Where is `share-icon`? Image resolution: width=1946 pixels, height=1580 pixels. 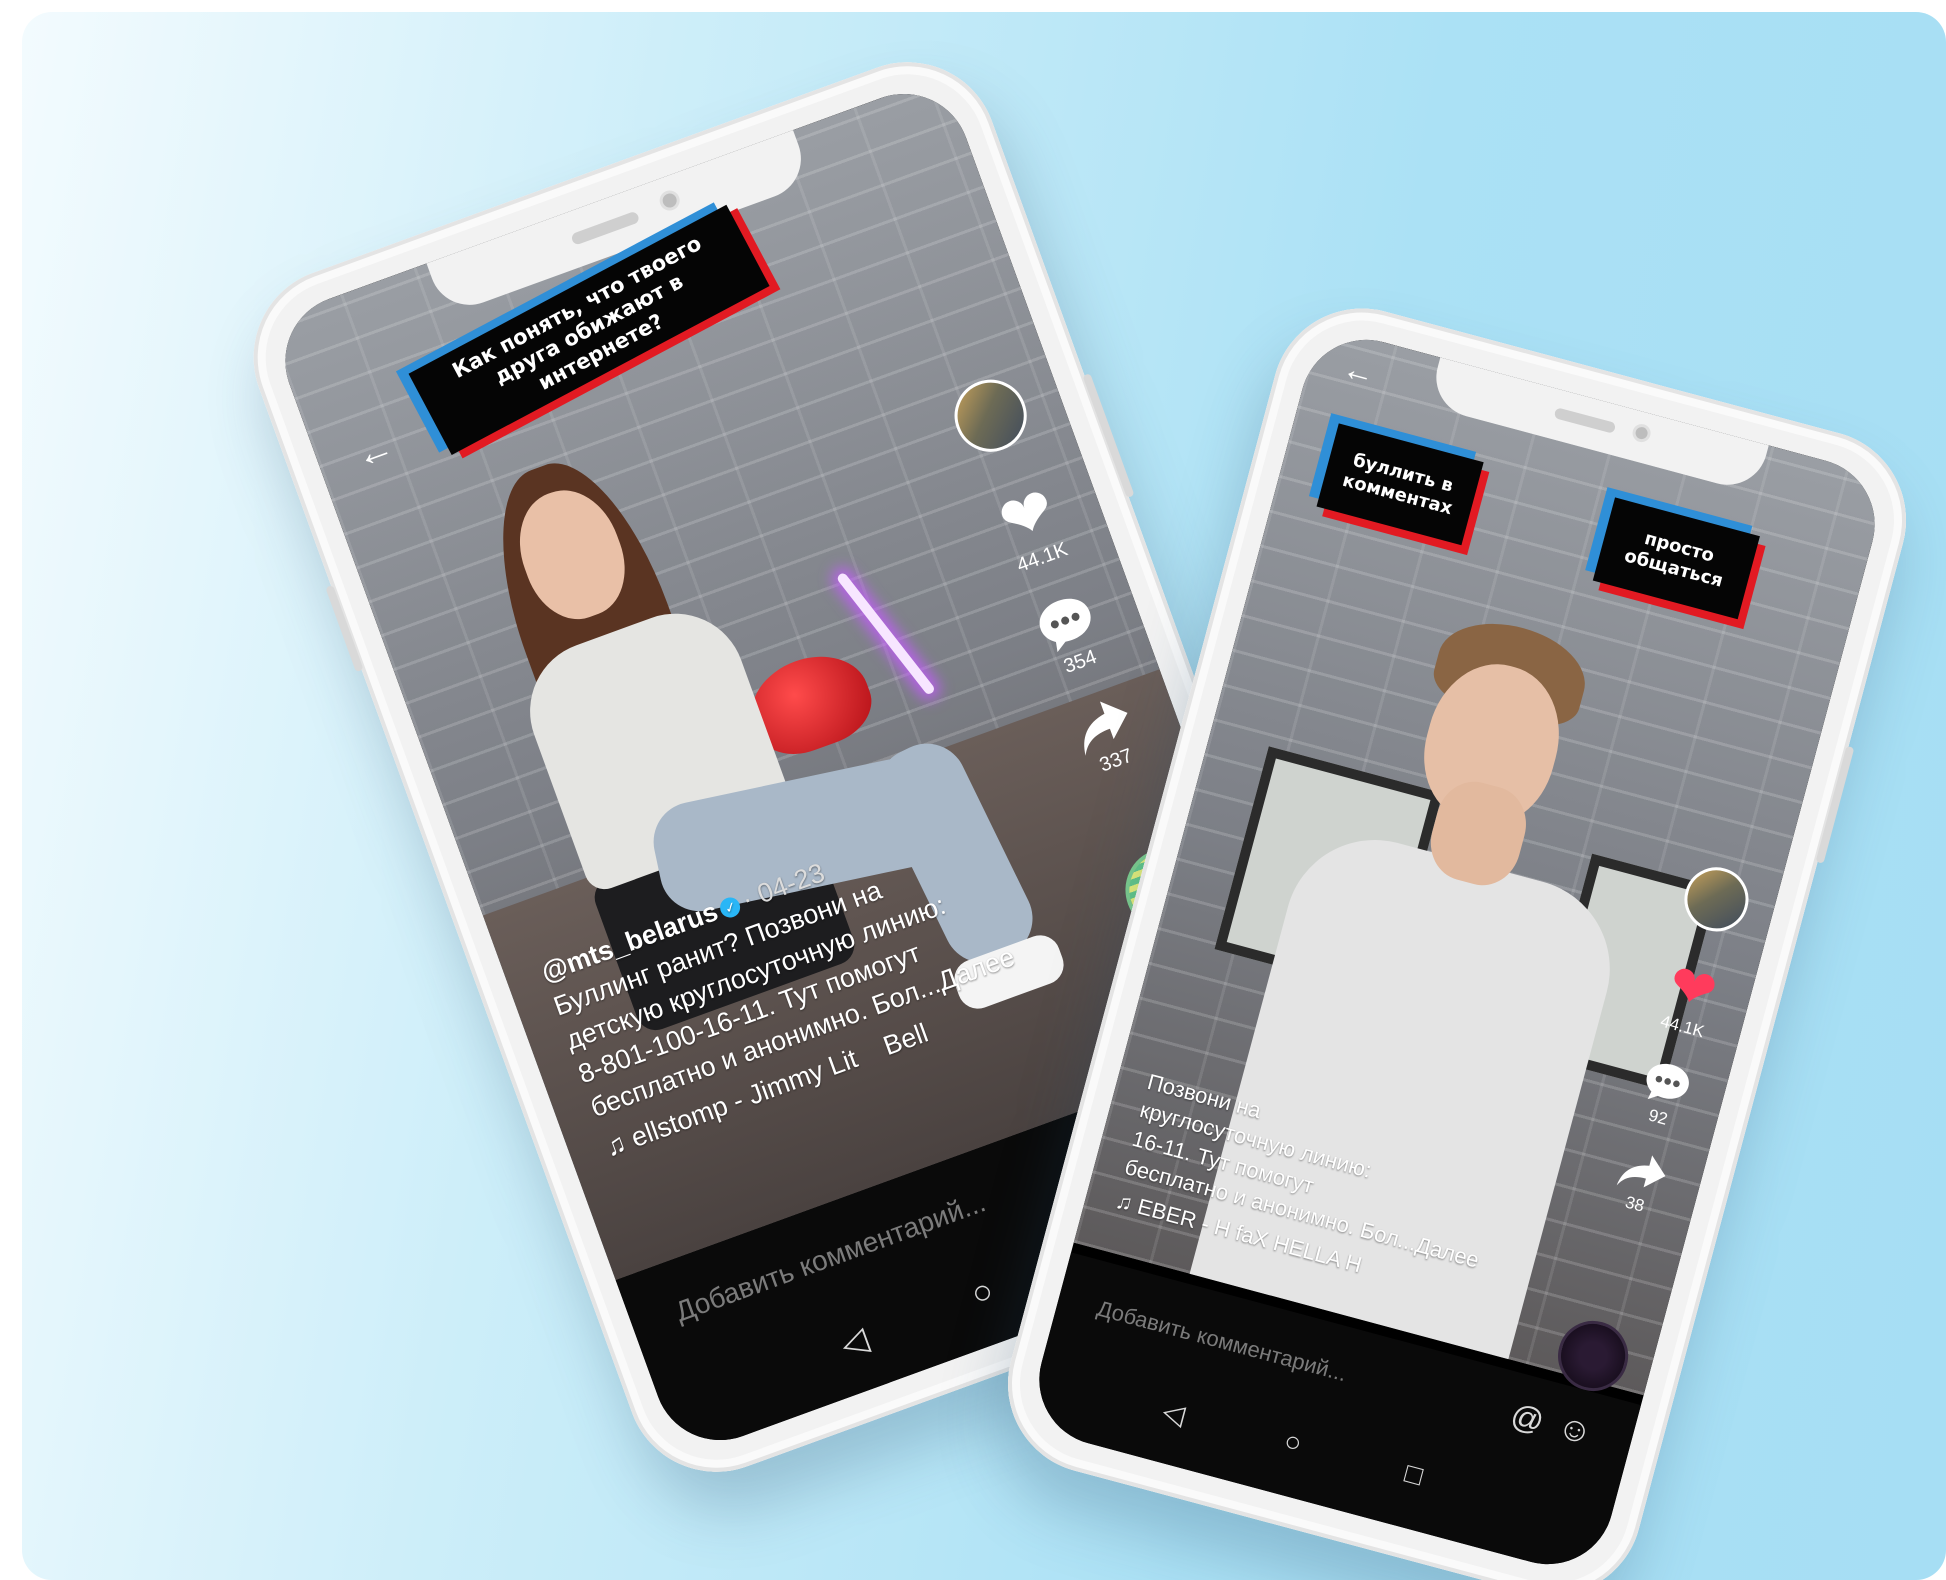 share-icon is located at coordinates (1643, 1172).